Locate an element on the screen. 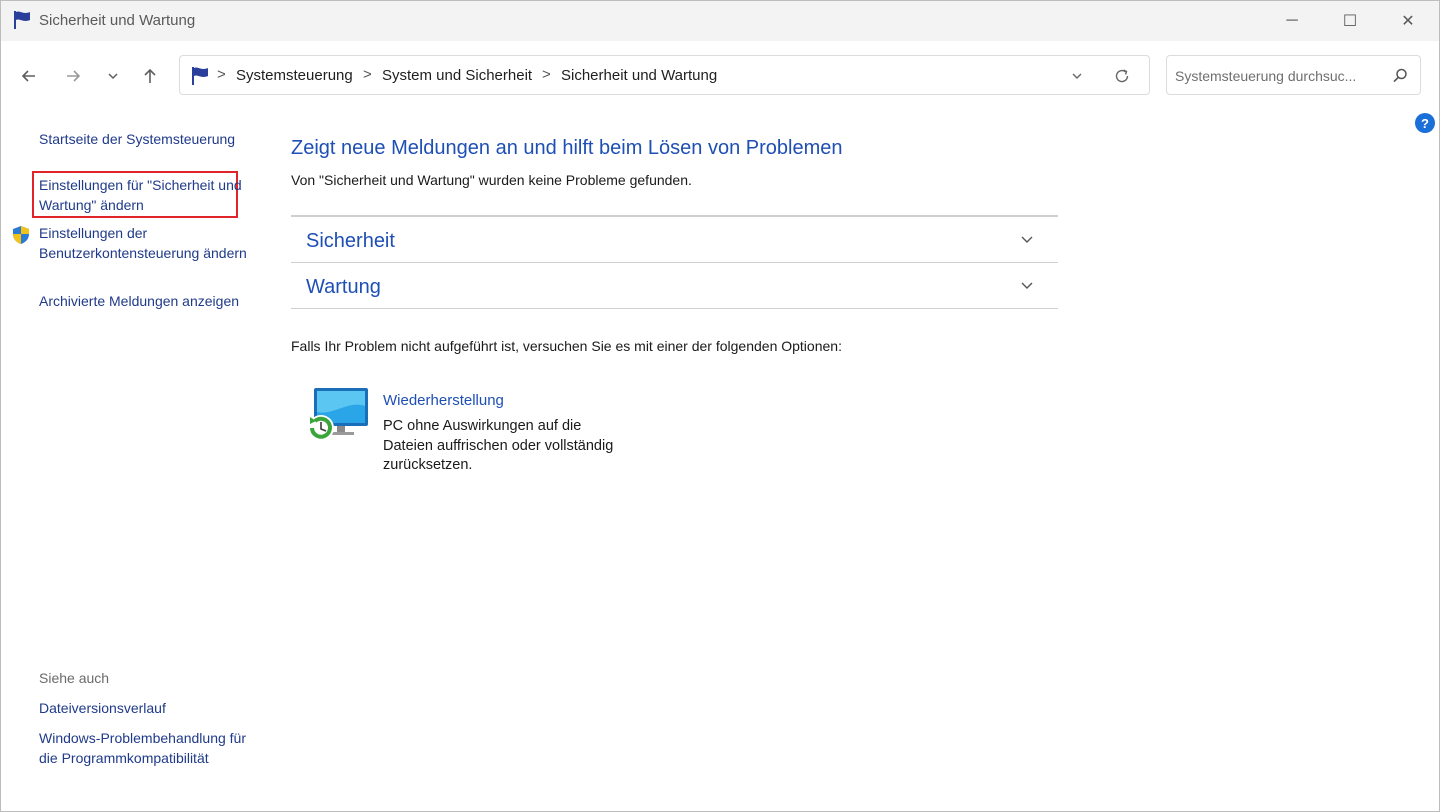 Image resolution: width=1440 pixels, height=812 pixels. refresh-button is located at coordinates (1122, 76).